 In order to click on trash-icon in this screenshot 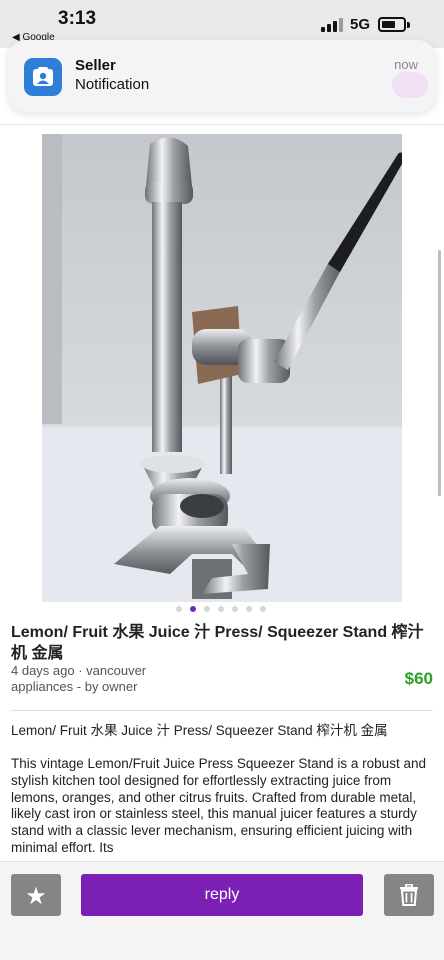, I will do `click(409, 895)`.